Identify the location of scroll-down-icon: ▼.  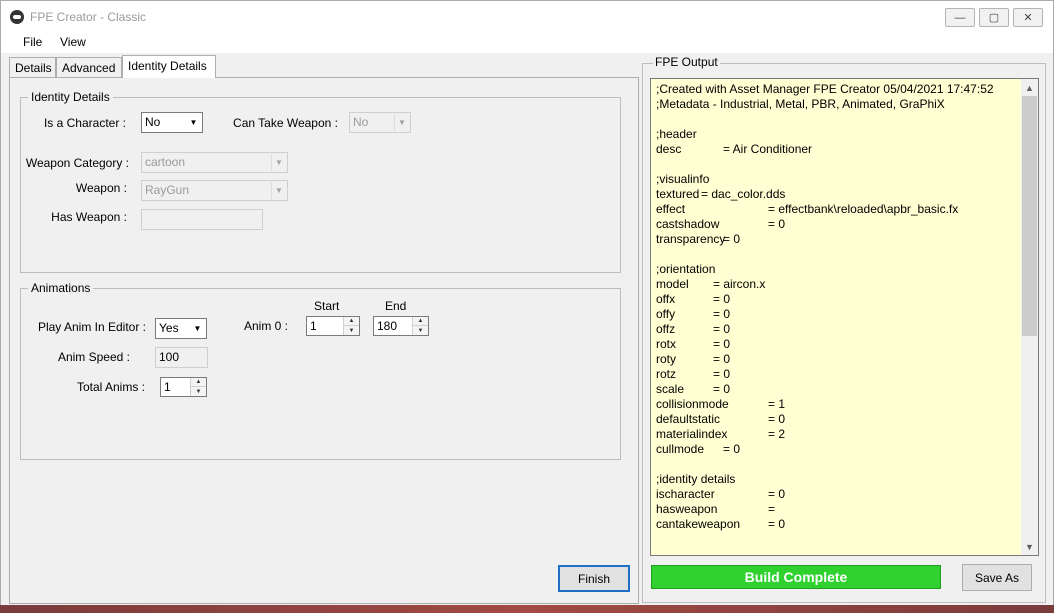
(1029, 546).